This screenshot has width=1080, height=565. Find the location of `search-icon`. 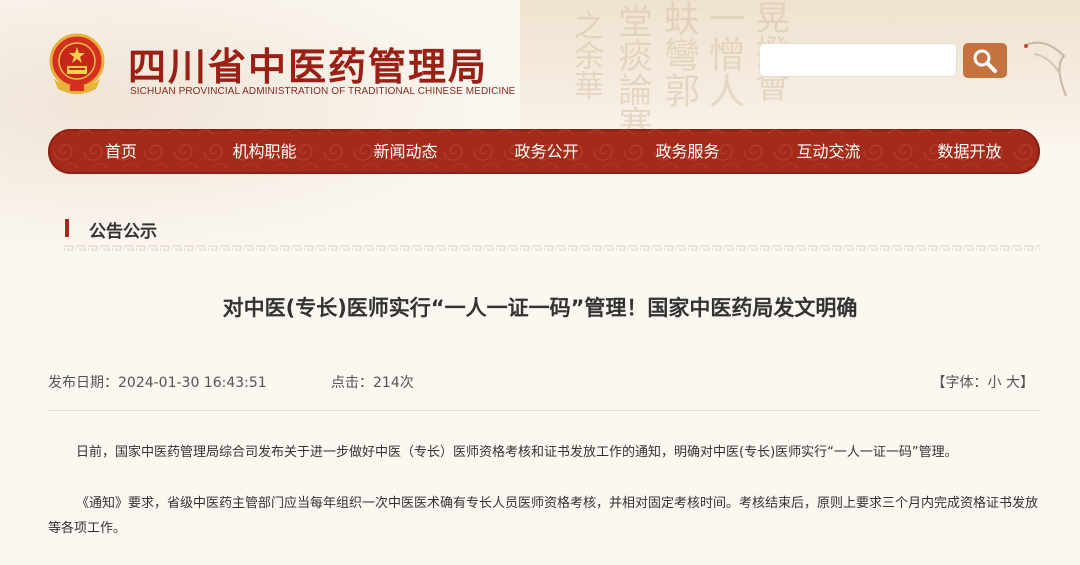

search-icon is located at coordinates (985, 61).